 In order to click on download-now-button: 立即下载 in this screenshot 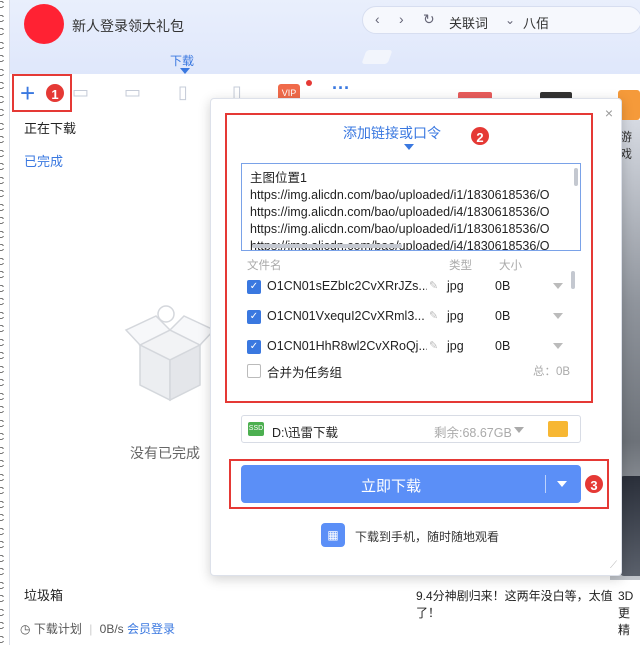, I will do `click(411, 484)`.